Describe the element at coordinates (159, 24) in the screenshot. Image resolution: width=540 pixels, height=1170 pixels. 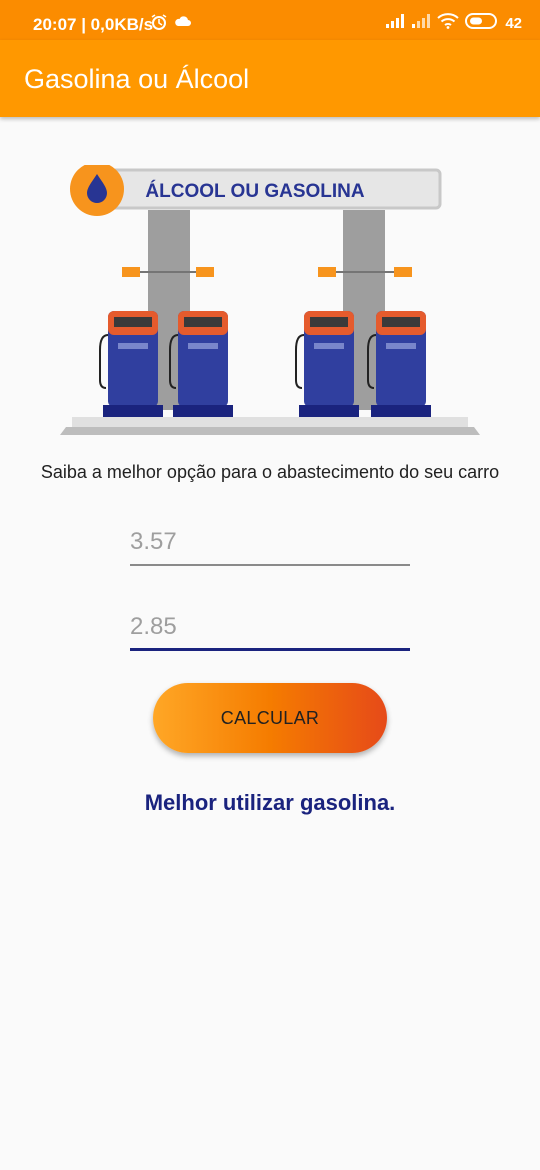
I see `alarm-icon` at that location.